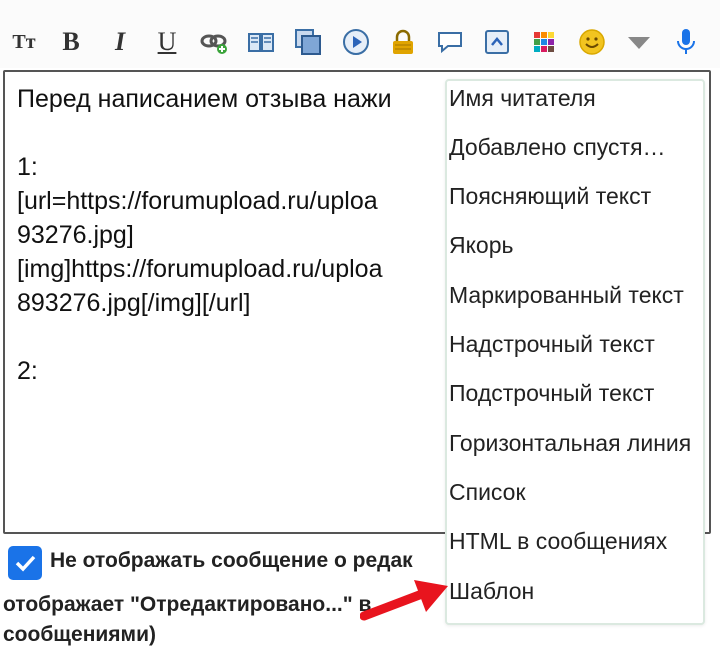 This screenshot has height=652, width=720. What do you see at coordinates (576, 595) in the screenshot?
I see `dropdown-item-template: Шаблон` at bounding box center [576, 595].